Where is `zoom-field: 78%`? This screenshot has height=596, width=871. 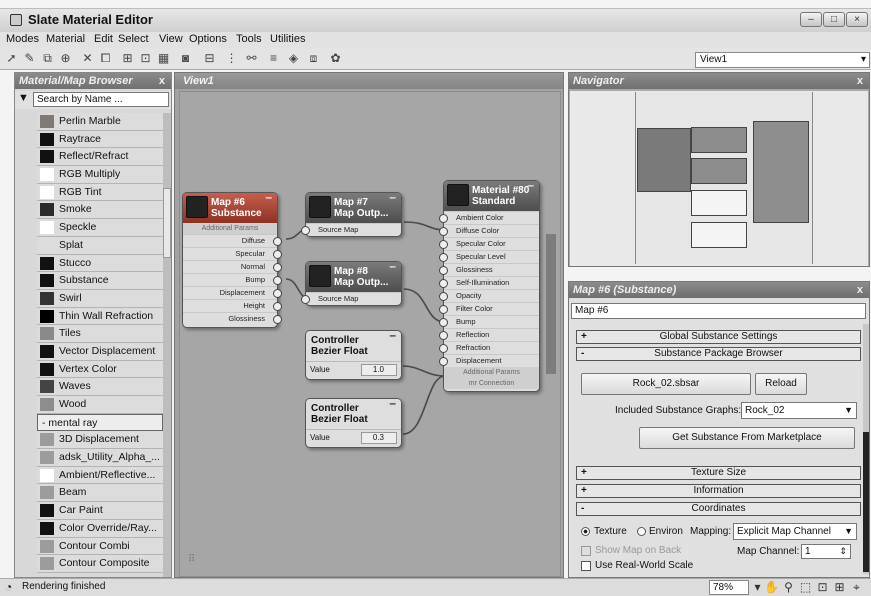
zoom-field: 78% is located at coordinates (729, 587).